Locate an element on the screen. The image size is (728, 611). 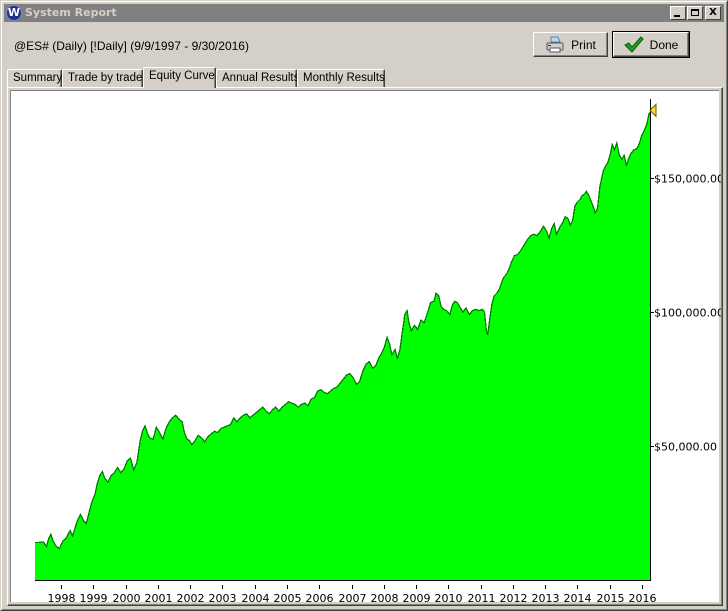
x-tick-label: 2000 is located at coordinates (127, 597).